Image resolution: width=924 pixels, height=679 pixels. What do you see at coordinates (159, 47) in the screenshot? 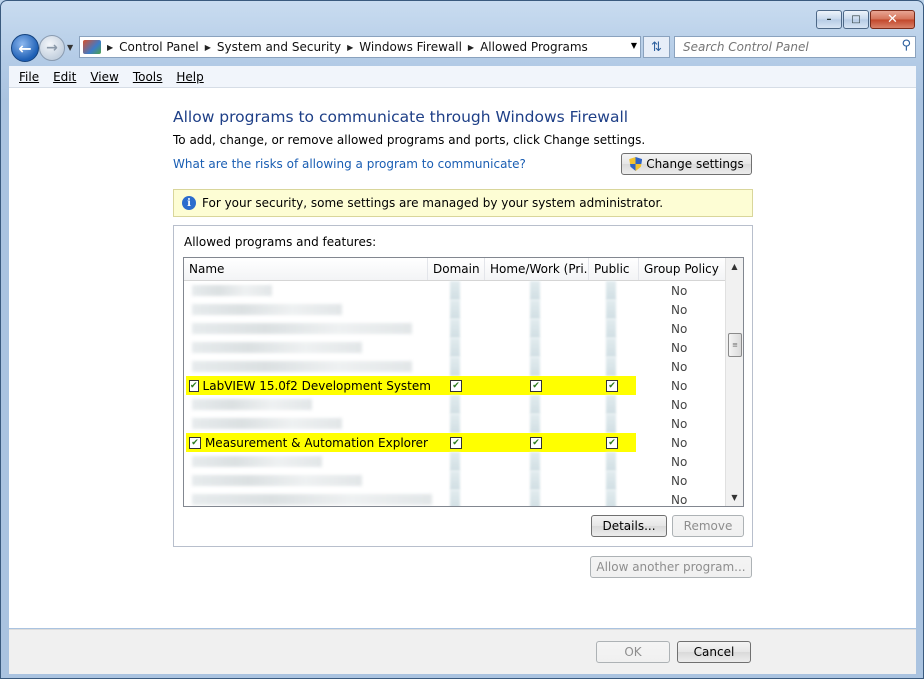
I see `breadcrumb-control-panel: Control Panel` at bounding box center [159, 47].